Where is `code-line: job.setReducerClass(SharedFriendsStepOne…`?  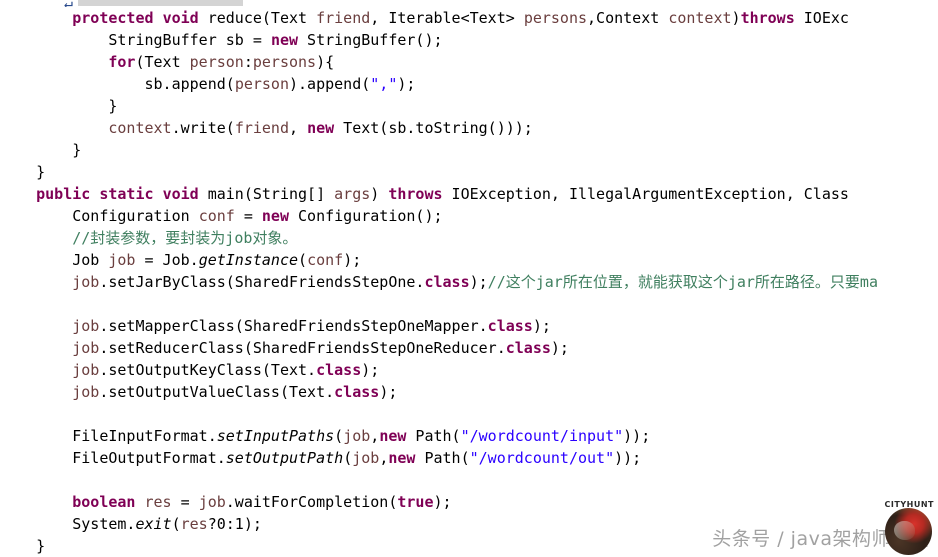 code-line: job.setReducerClass(SharedFriendsStepOne… is located at coordinates (320, 348).